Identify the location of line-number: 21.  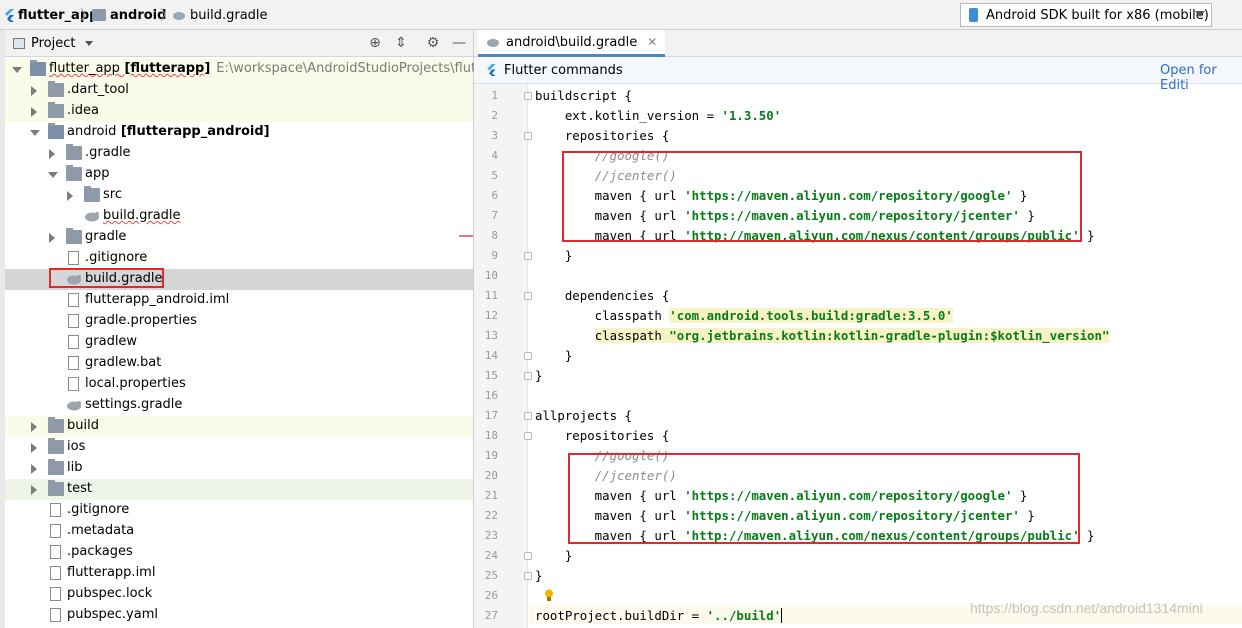
(491, 495).